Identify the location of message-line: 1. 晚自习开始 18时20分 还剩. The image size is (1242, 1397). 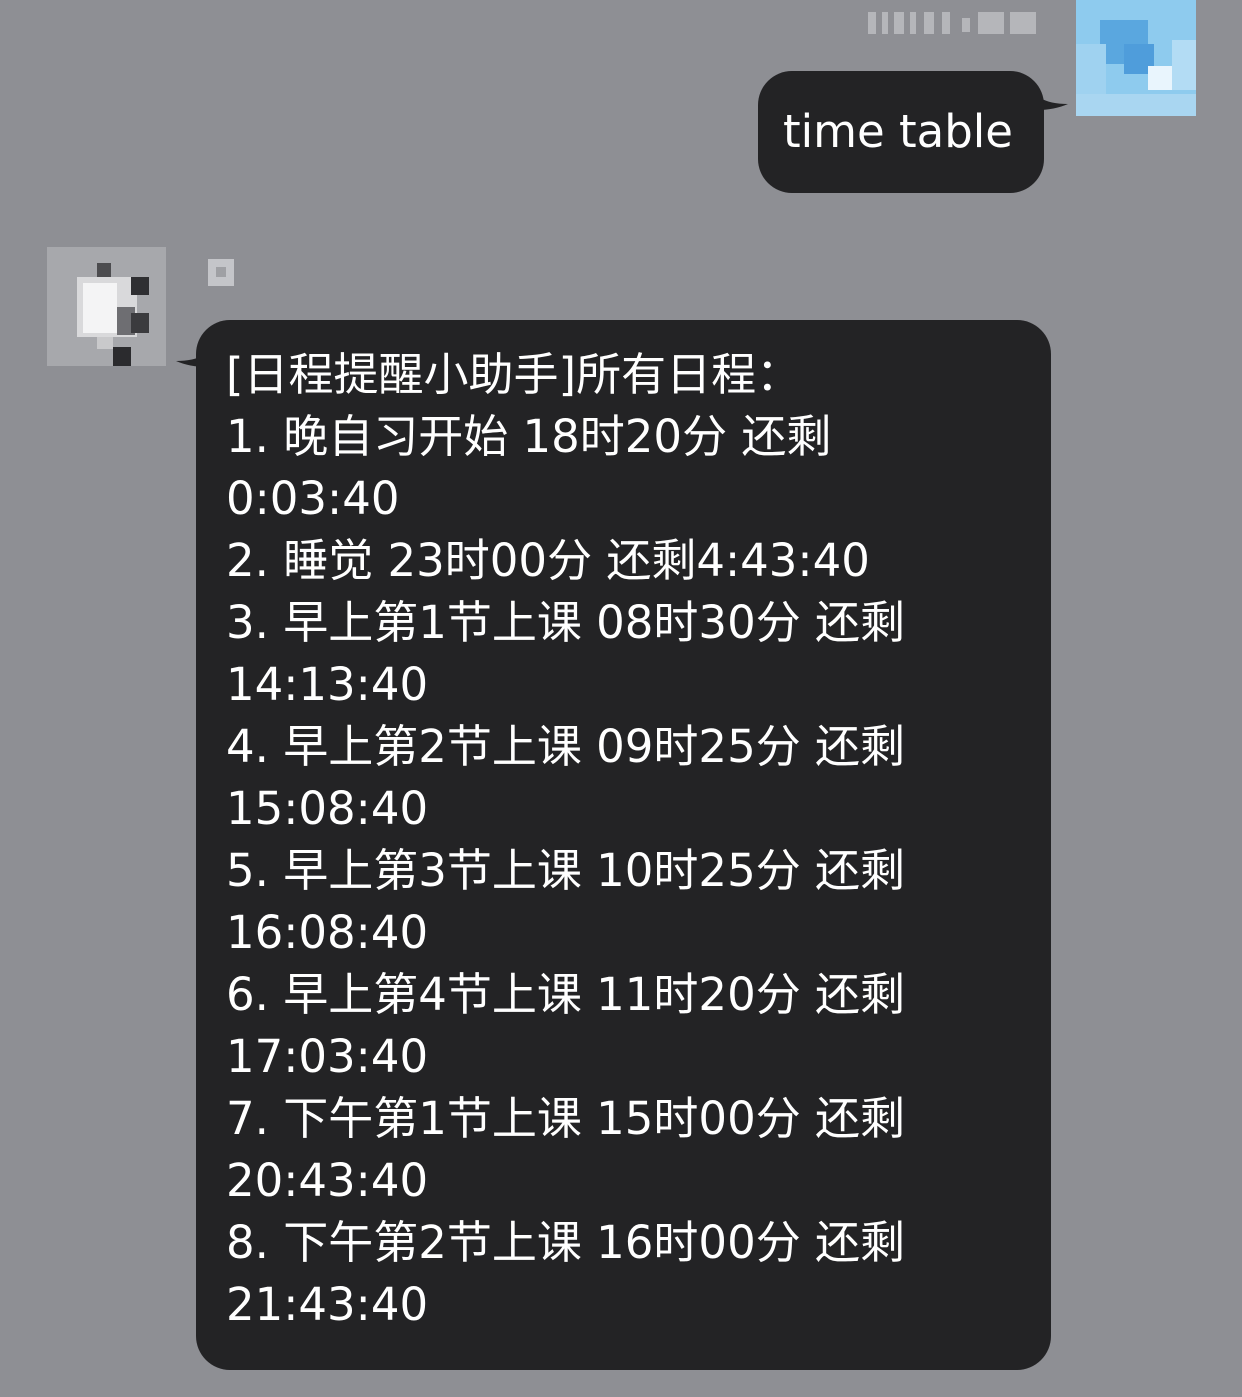
(529, 436).